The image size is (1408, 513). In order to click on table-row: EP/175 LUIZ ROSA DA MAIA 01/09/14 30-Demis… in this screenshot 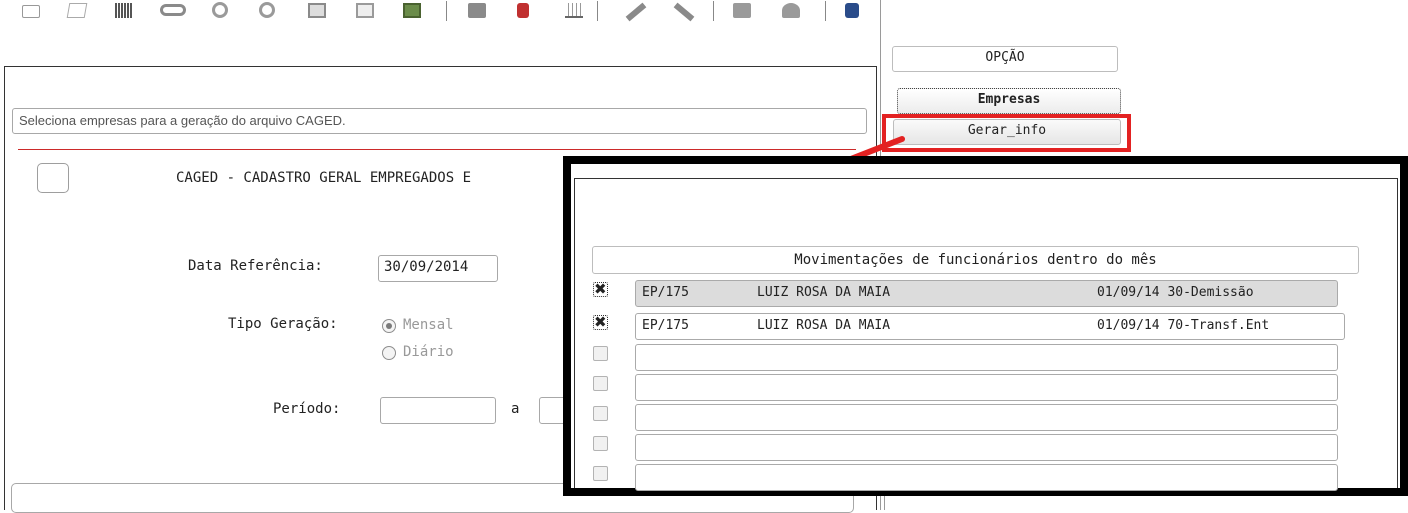, I will do `click(986, 293)`.